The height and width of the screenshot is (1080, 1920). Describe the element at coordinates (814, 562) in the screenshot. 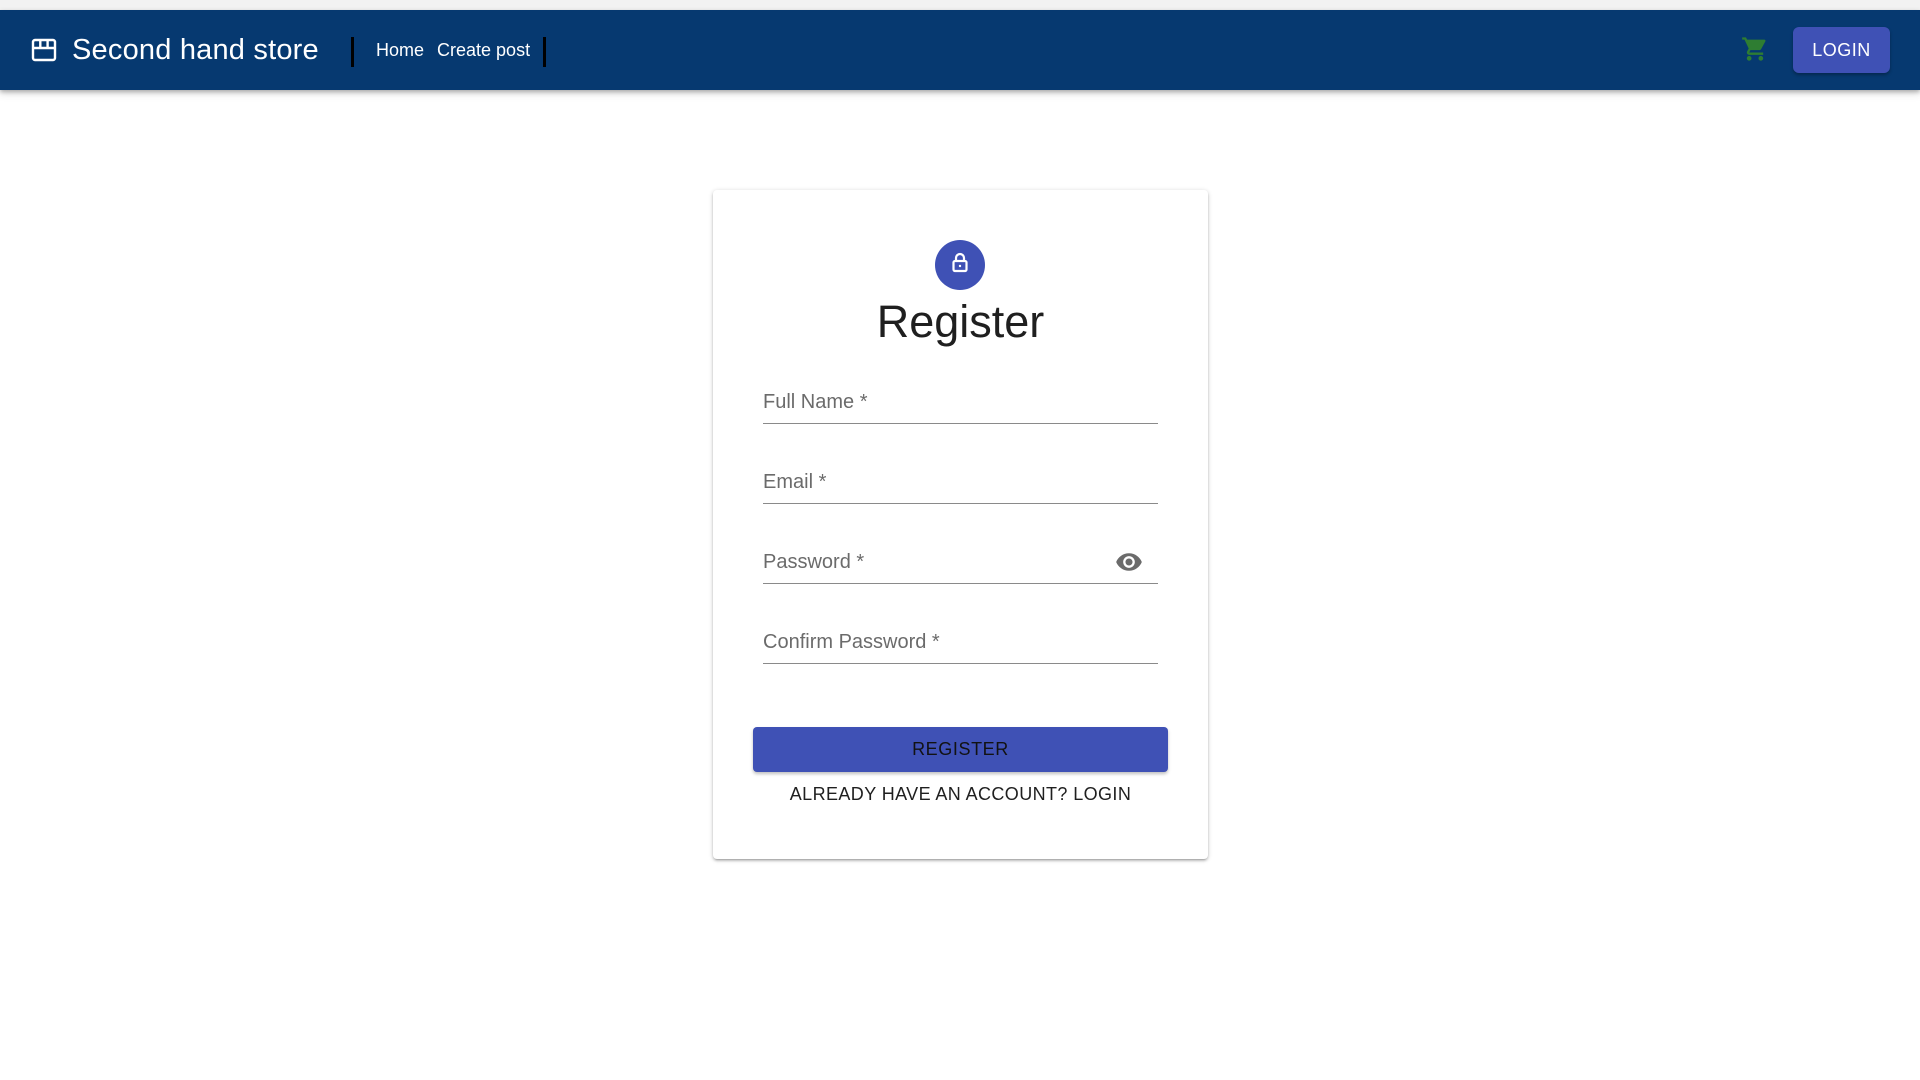

I see `password-label: Password *` at that location.